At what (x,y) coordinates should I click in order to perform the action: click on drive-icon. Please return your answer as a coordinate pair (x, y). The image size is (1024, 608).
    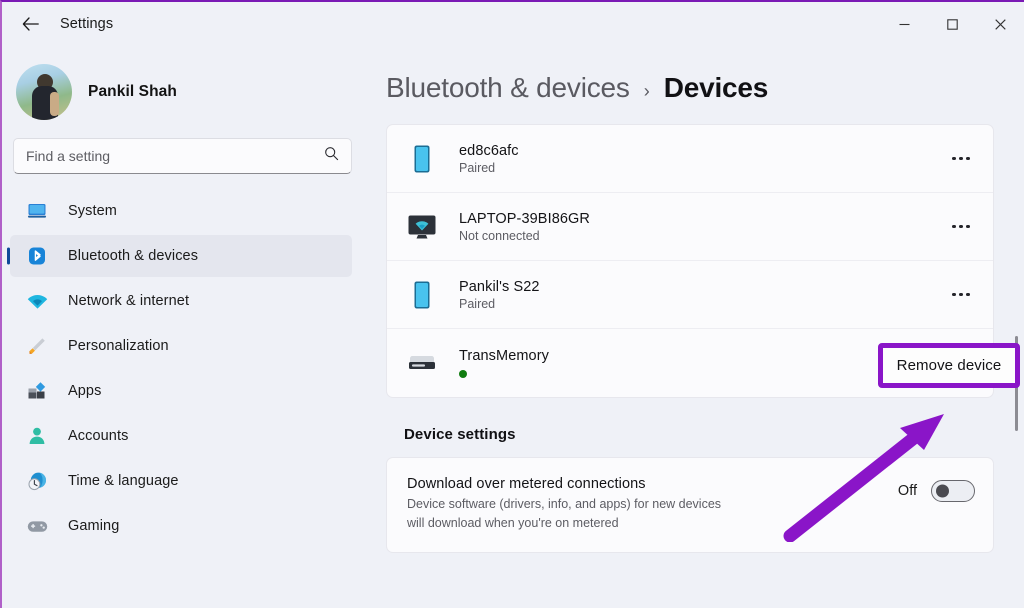
    Looking at the image, I should click on (422, 363).